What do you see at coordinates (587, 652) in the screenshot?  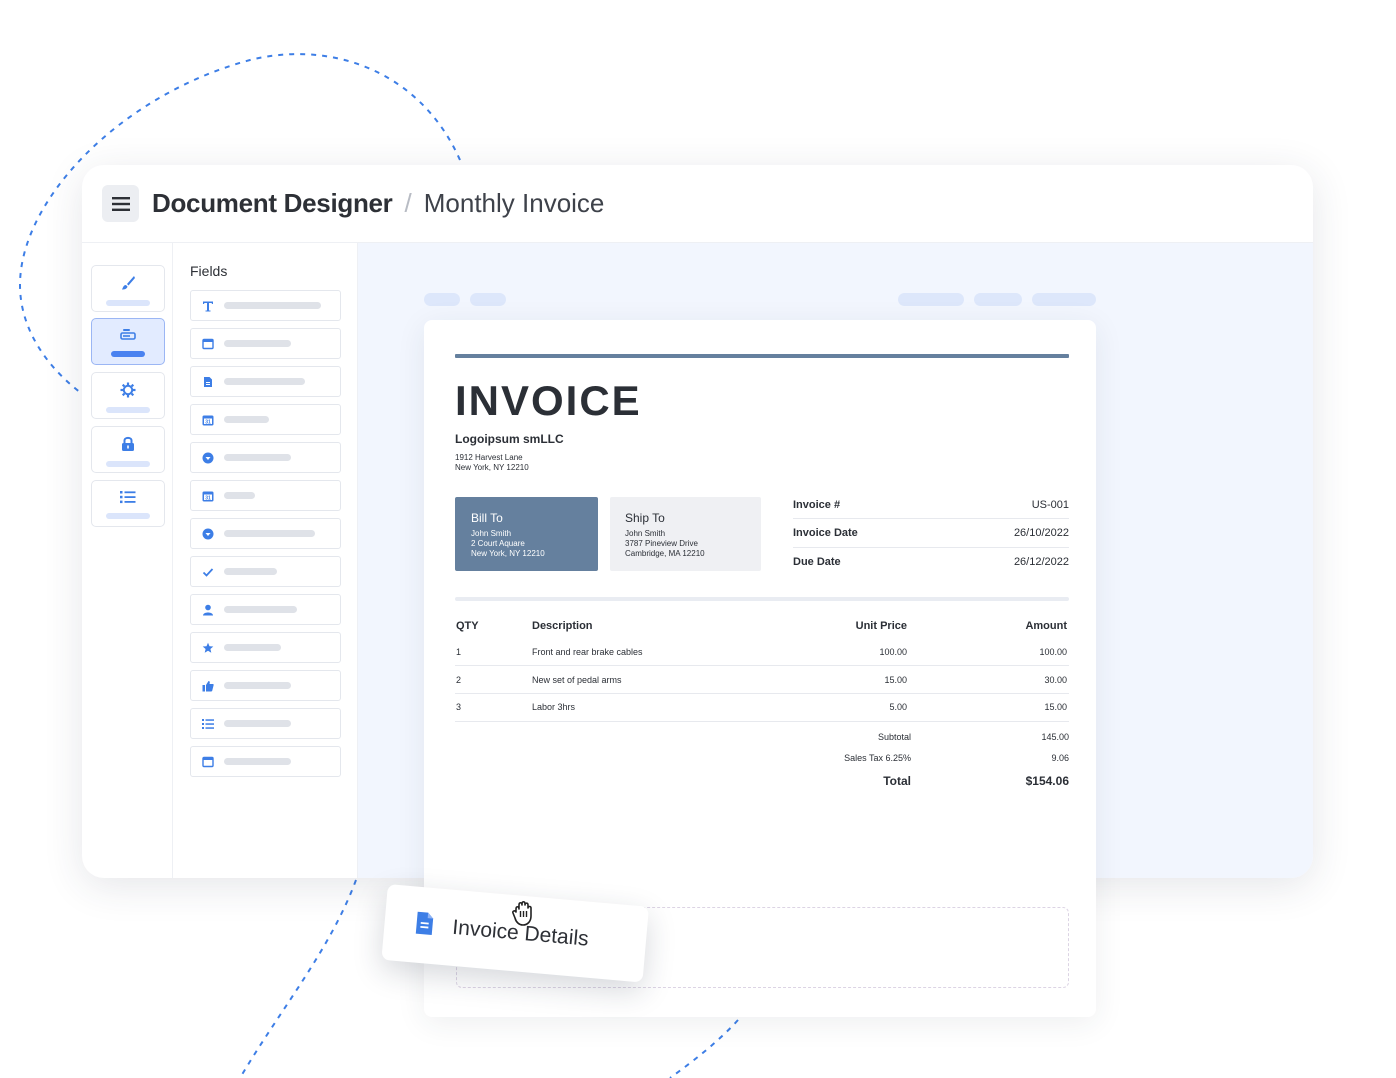 I see `row-description: Front and rear brake cables` at bounding box center [587, 652].